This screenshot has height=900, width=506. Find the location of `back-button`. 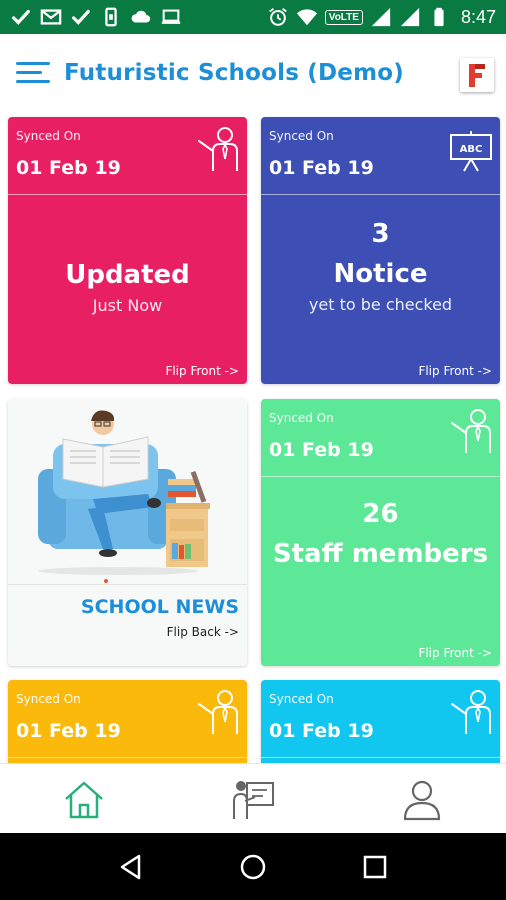

back-button is located at coordinates (131, 867).